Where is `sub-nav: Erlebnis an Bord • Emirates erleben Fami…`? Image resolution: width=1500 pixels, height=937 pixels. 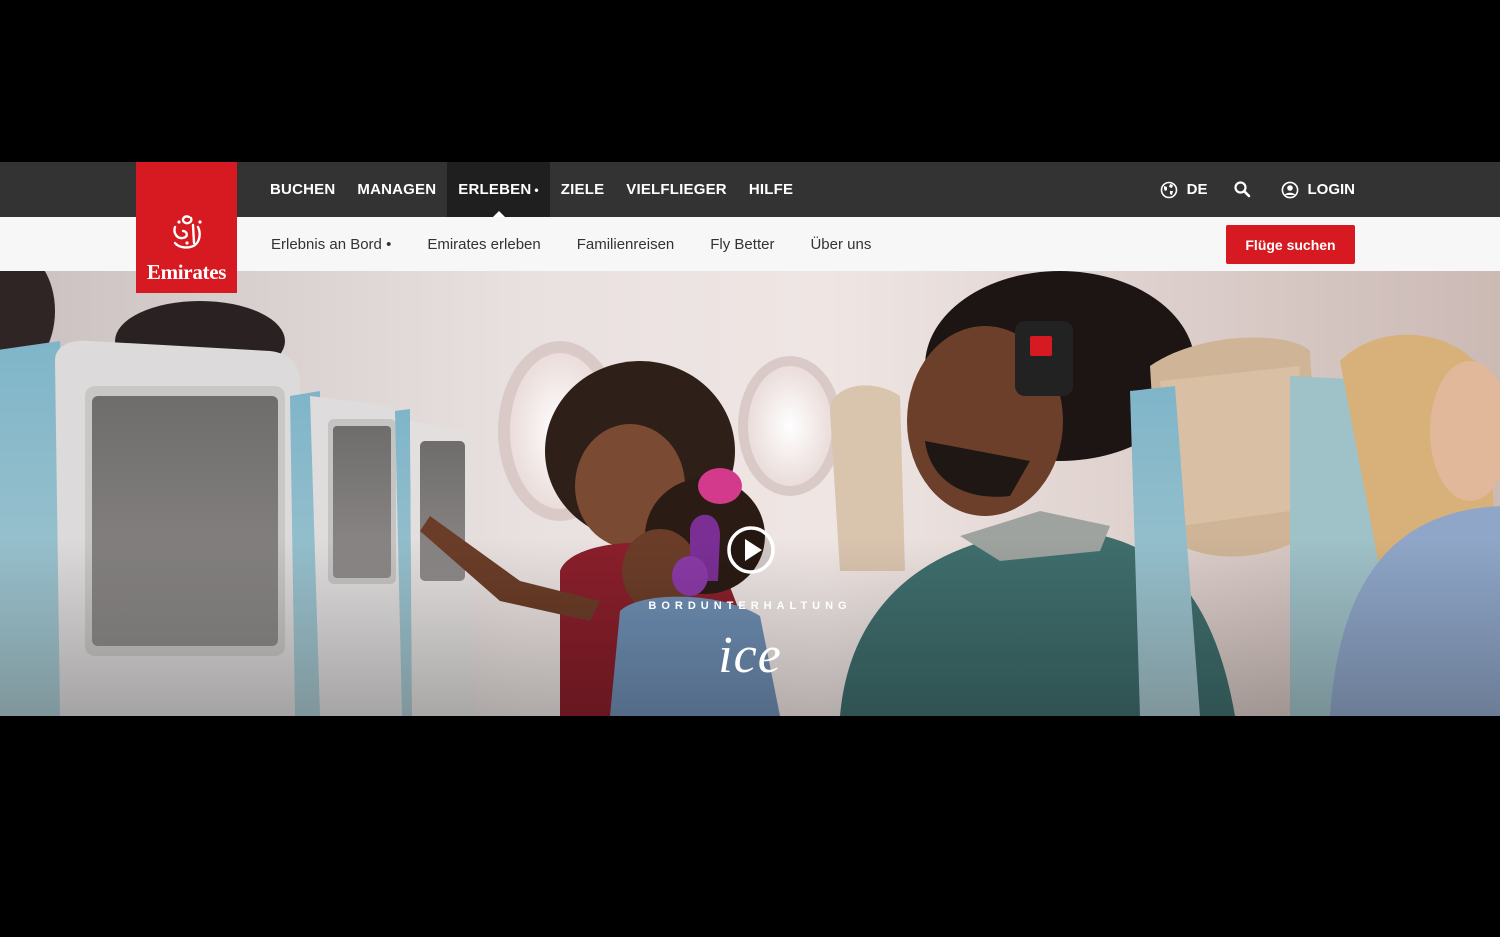
sub-nav: Erlebnis an Bord • Emirates erleben Fami… is located at coordinates (571, 244).